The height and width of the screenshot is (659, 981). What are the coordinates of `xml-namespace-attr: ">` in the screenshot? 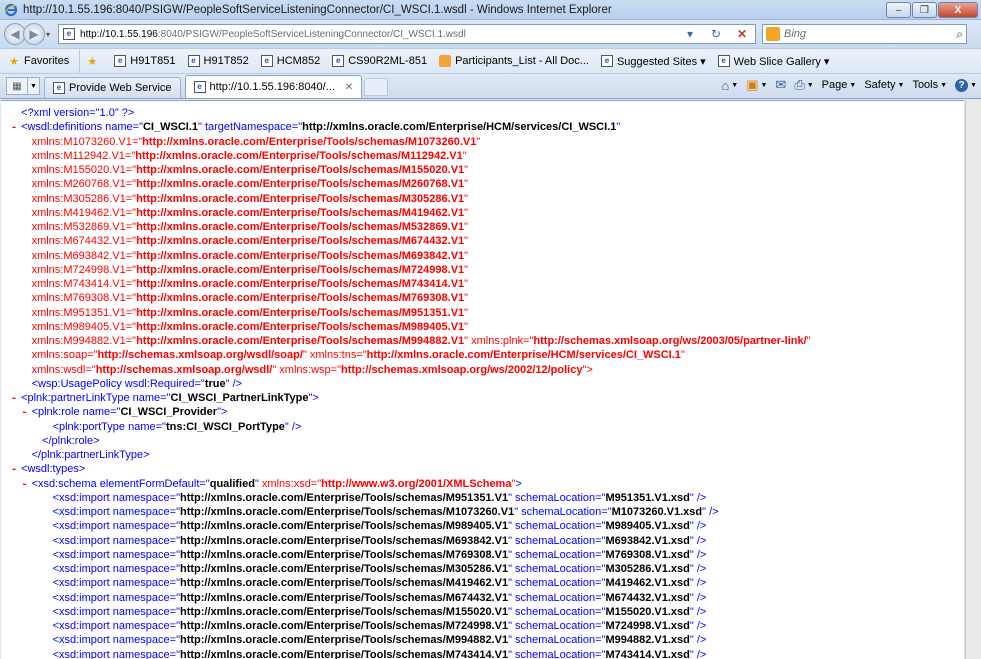 It's located at (587, 369).